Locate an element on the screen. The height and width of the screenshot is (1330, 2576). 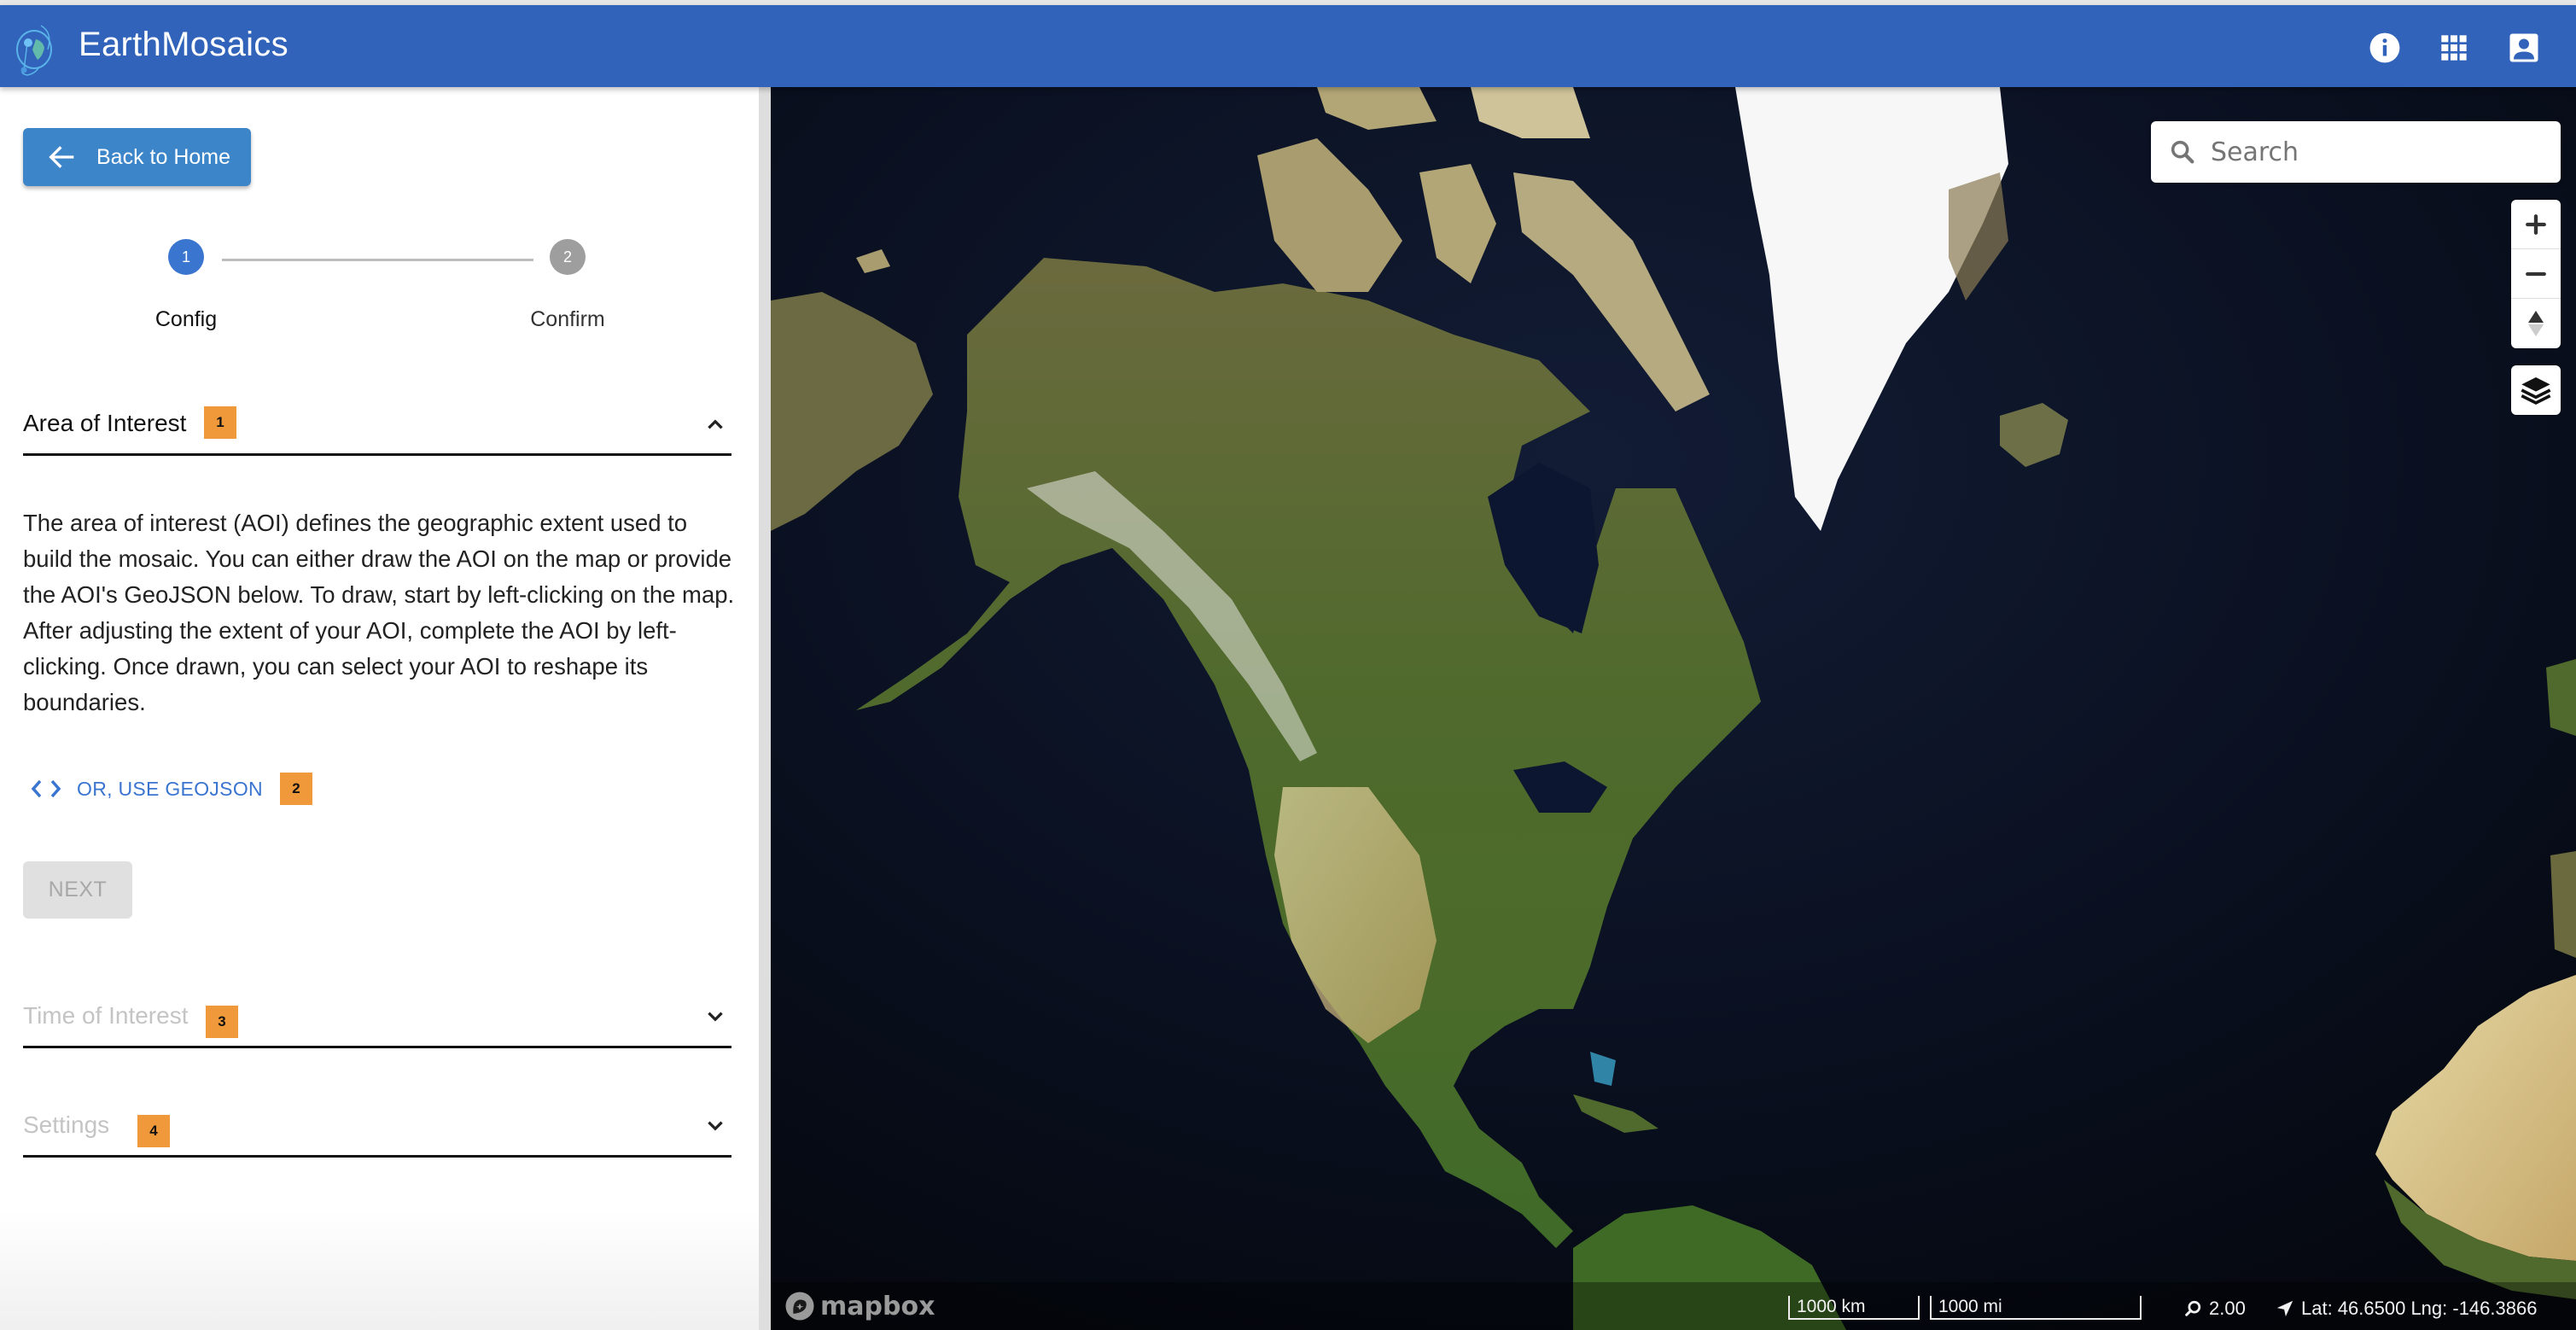
step-1-label: Config is located at coordinates (186, 319).